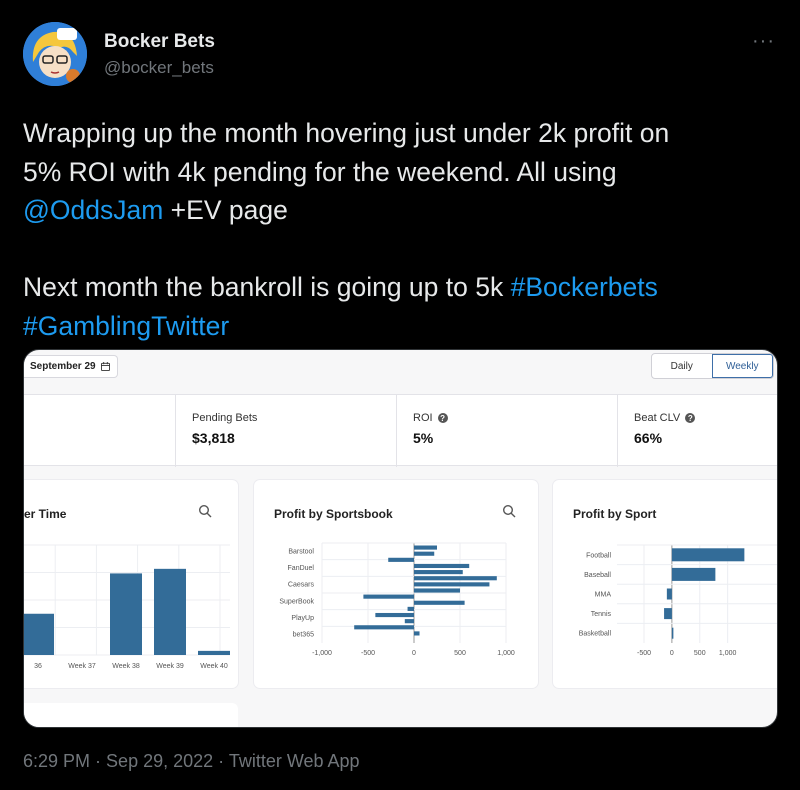  What do you see at coordinates (170, 666) in the screenshot?
I see `x-tick-label: Week 39` at bounding box center [170, 666].